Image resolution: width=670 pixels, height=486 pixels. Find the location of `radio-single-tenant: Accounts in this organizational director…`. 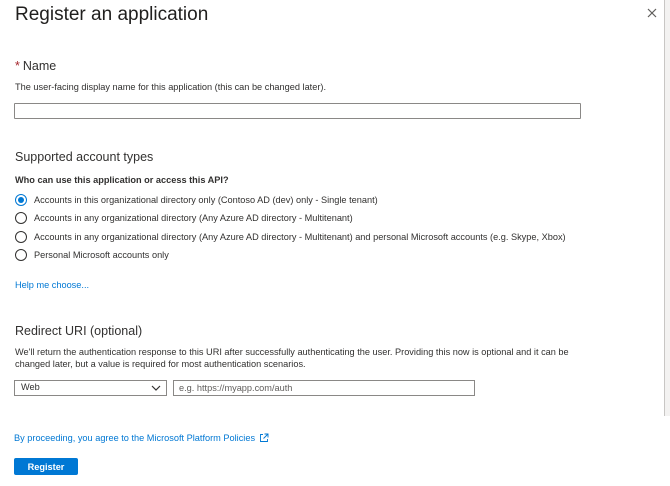

radio-single-tenant: Accounts in this organizational director… is located at coordinates (196, 200).